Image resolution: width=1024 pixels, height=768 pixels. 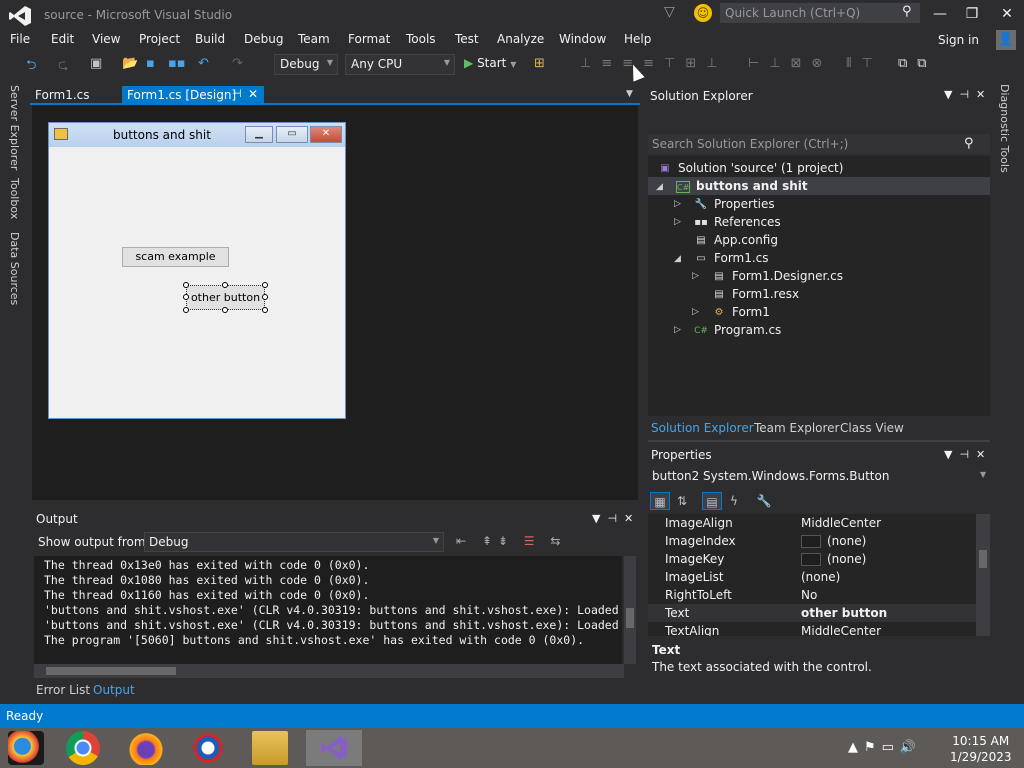 What do you see at coordinates (751, 312) in the screenshot?
I see `tree-item-form1-class: Form1` at bounding box center [751, 312].